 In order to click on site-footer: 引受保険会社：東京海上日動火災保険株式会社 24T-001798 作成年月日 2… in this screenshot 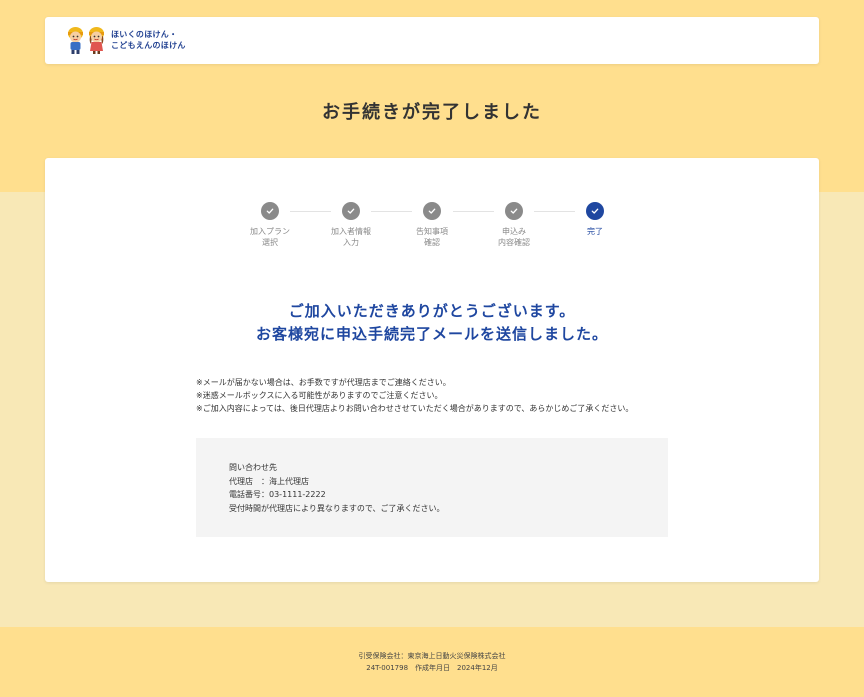, I will do `click(432, 662)`.